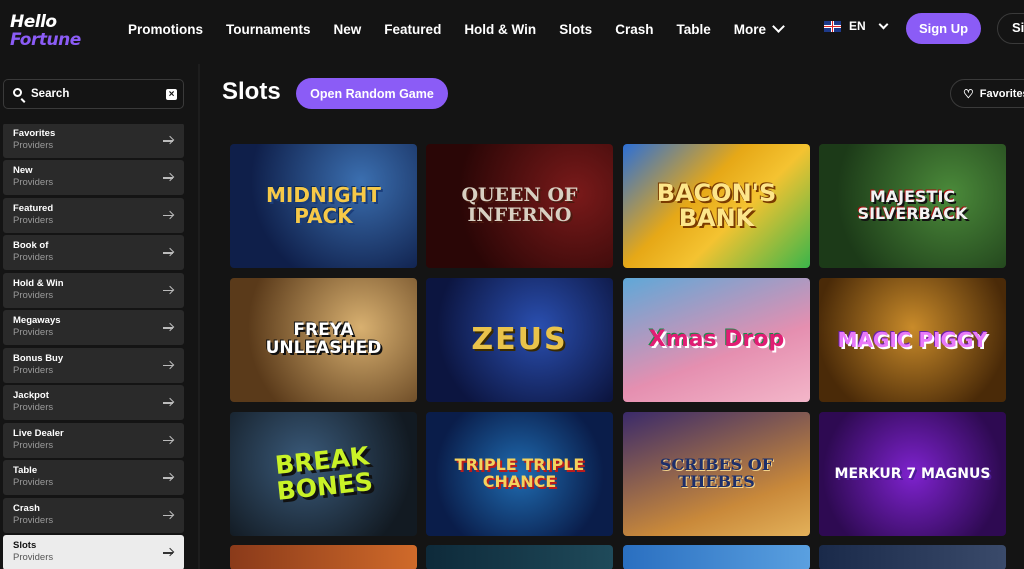  I want to click on sidebar-item-live-dealer: Live Dealer Providers, so click(93, 440).